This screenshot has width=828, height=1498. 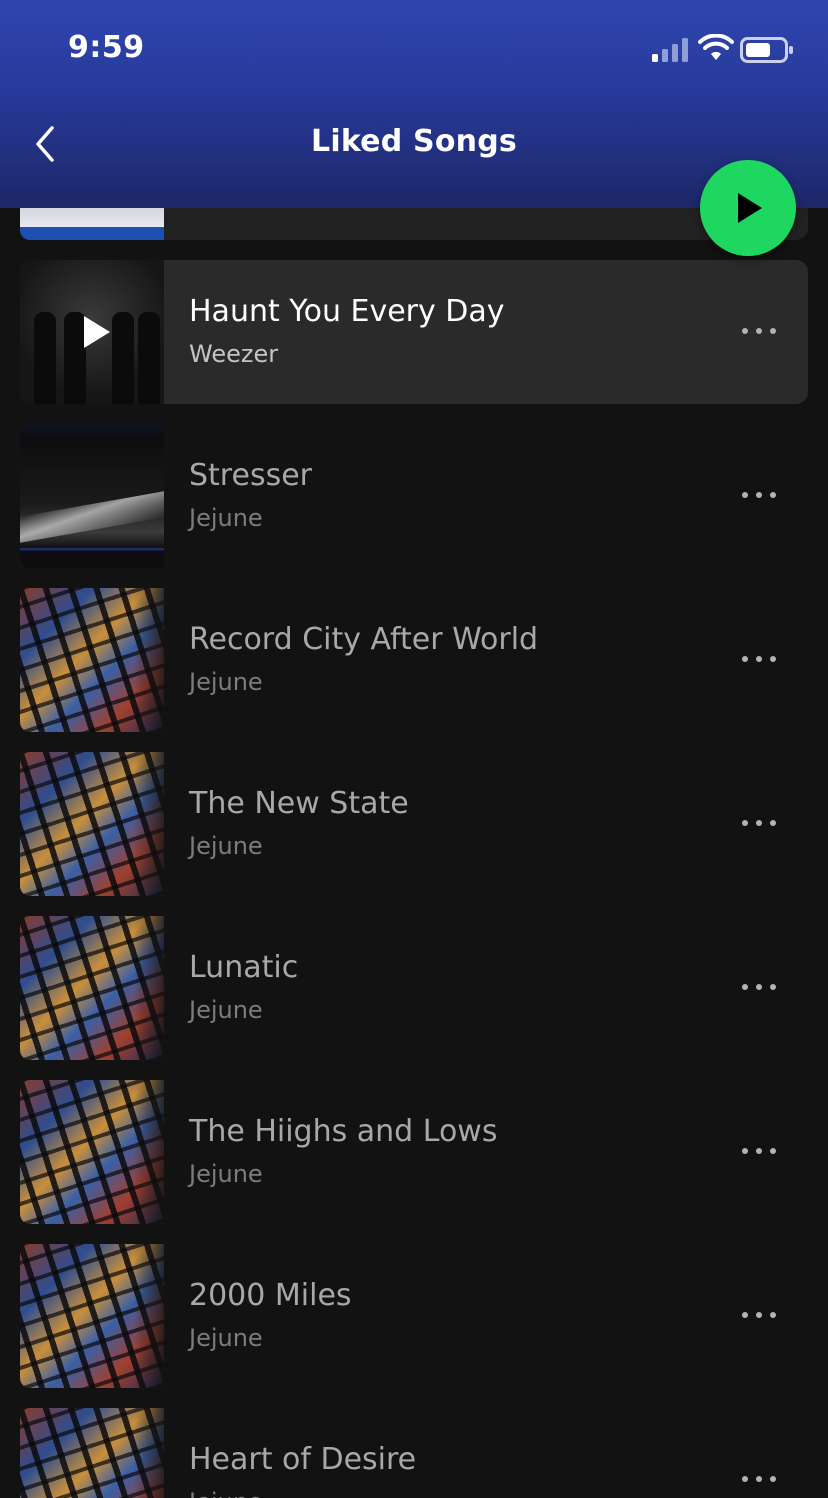 I want to click on play-all-button, so click(x=748, y=208).